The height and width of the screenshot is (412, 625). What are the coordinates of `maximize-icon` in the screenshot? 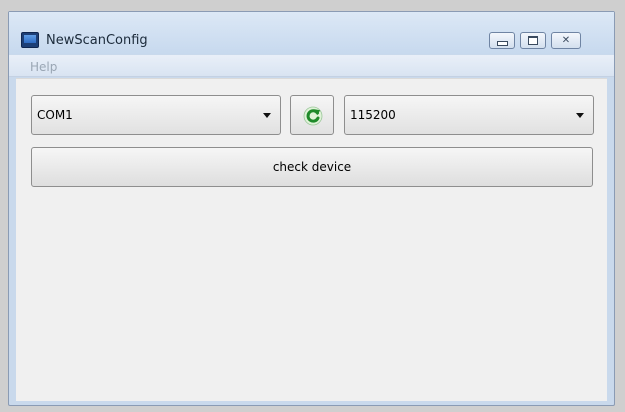 It's located at (533, 40).